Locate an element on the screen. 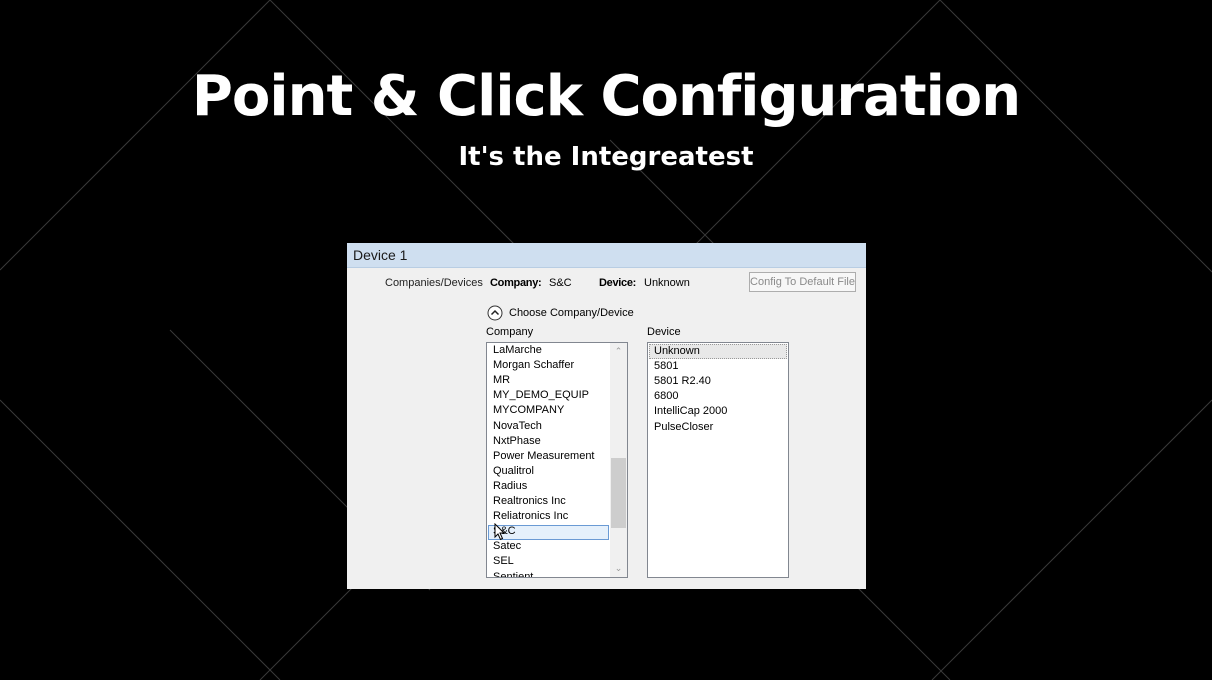 This screenshot has width=1212, height=680. list-item: Sentient is located at coordinates (513, 574).